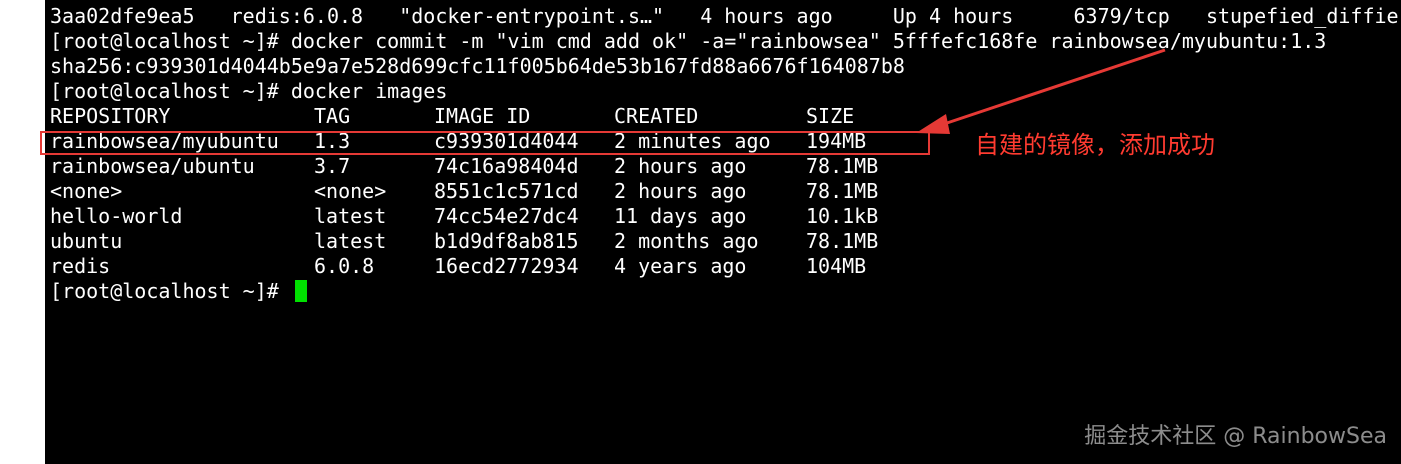 The image size is (1401, 464). I want to click on cell-image-id: 16ecd2772934, so click(506, 266).